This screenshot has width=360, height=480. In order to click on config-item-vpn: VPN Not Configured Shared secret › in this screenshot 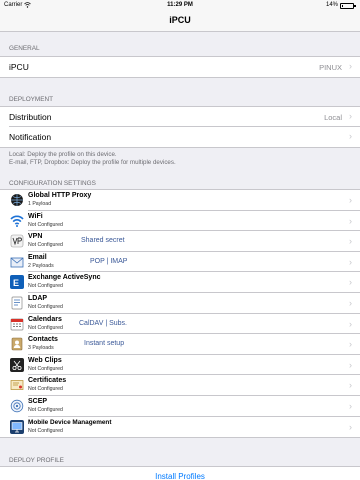, I will do `click(180, 241)`.